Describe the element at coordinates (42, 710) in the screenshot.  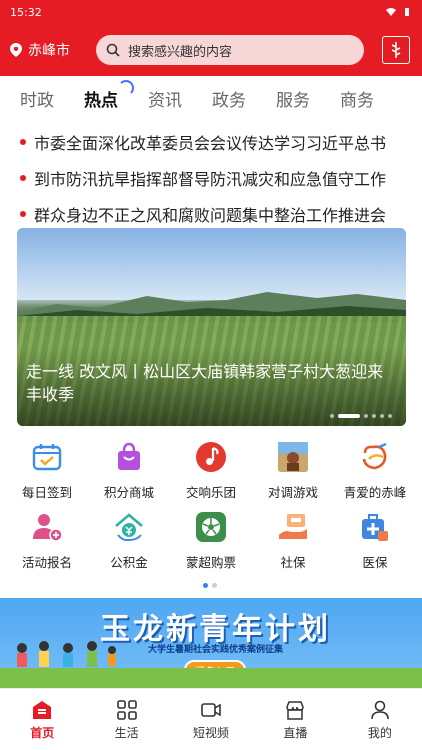
I see `home-icon` at that location.